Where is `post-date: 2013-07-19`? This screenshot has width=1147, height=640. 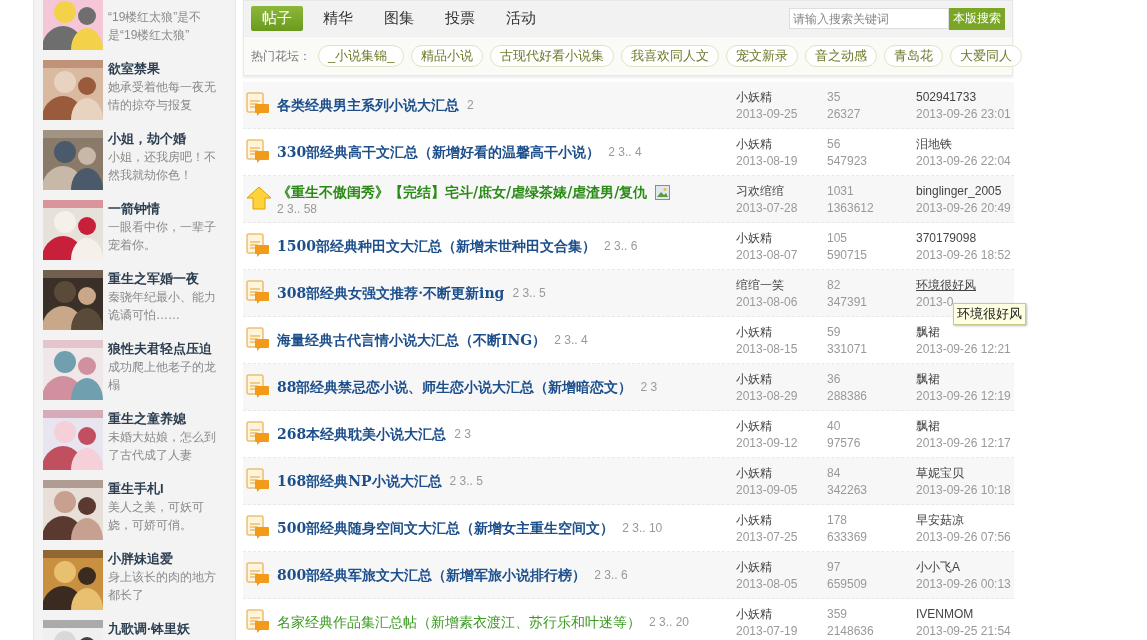
post-date: 2013-07-19 is located at coordinates (767, 631).